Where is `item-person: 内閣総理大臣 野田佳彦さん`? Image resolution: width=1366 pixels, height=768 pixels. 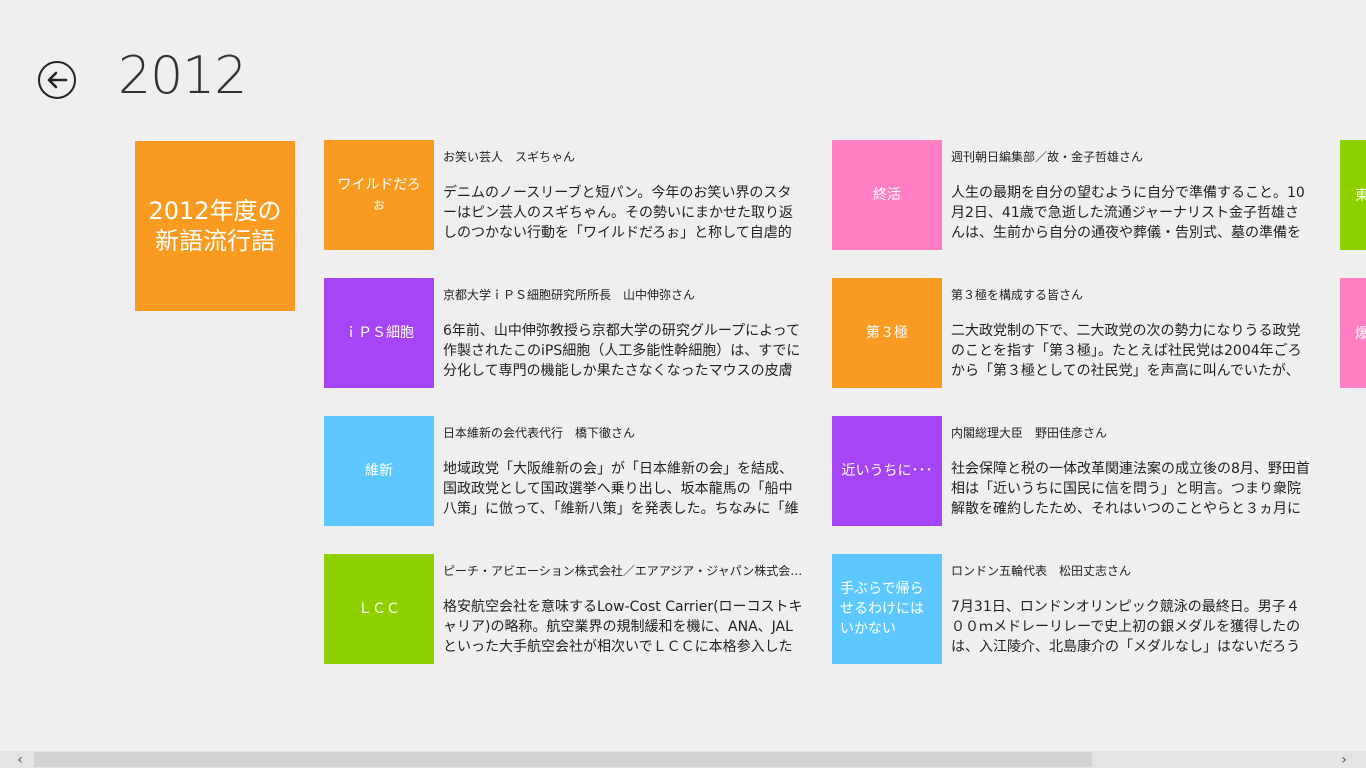
item-person: 内閣総理大臣 野田佳彦さん is located at coordinates (1029, 433).